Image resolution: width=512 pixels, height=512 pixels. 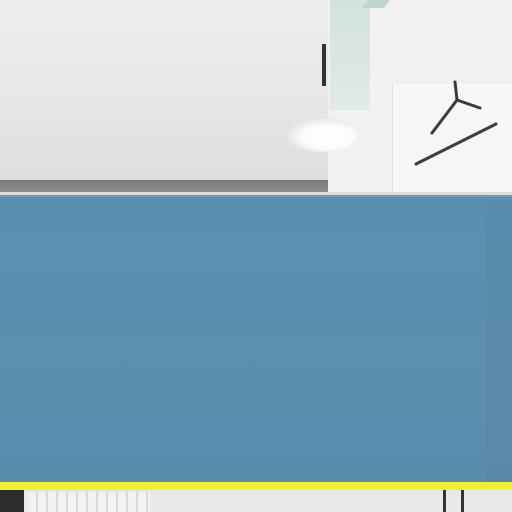 I want to click on coat-hanger-icon, so click(x=456, y=123).